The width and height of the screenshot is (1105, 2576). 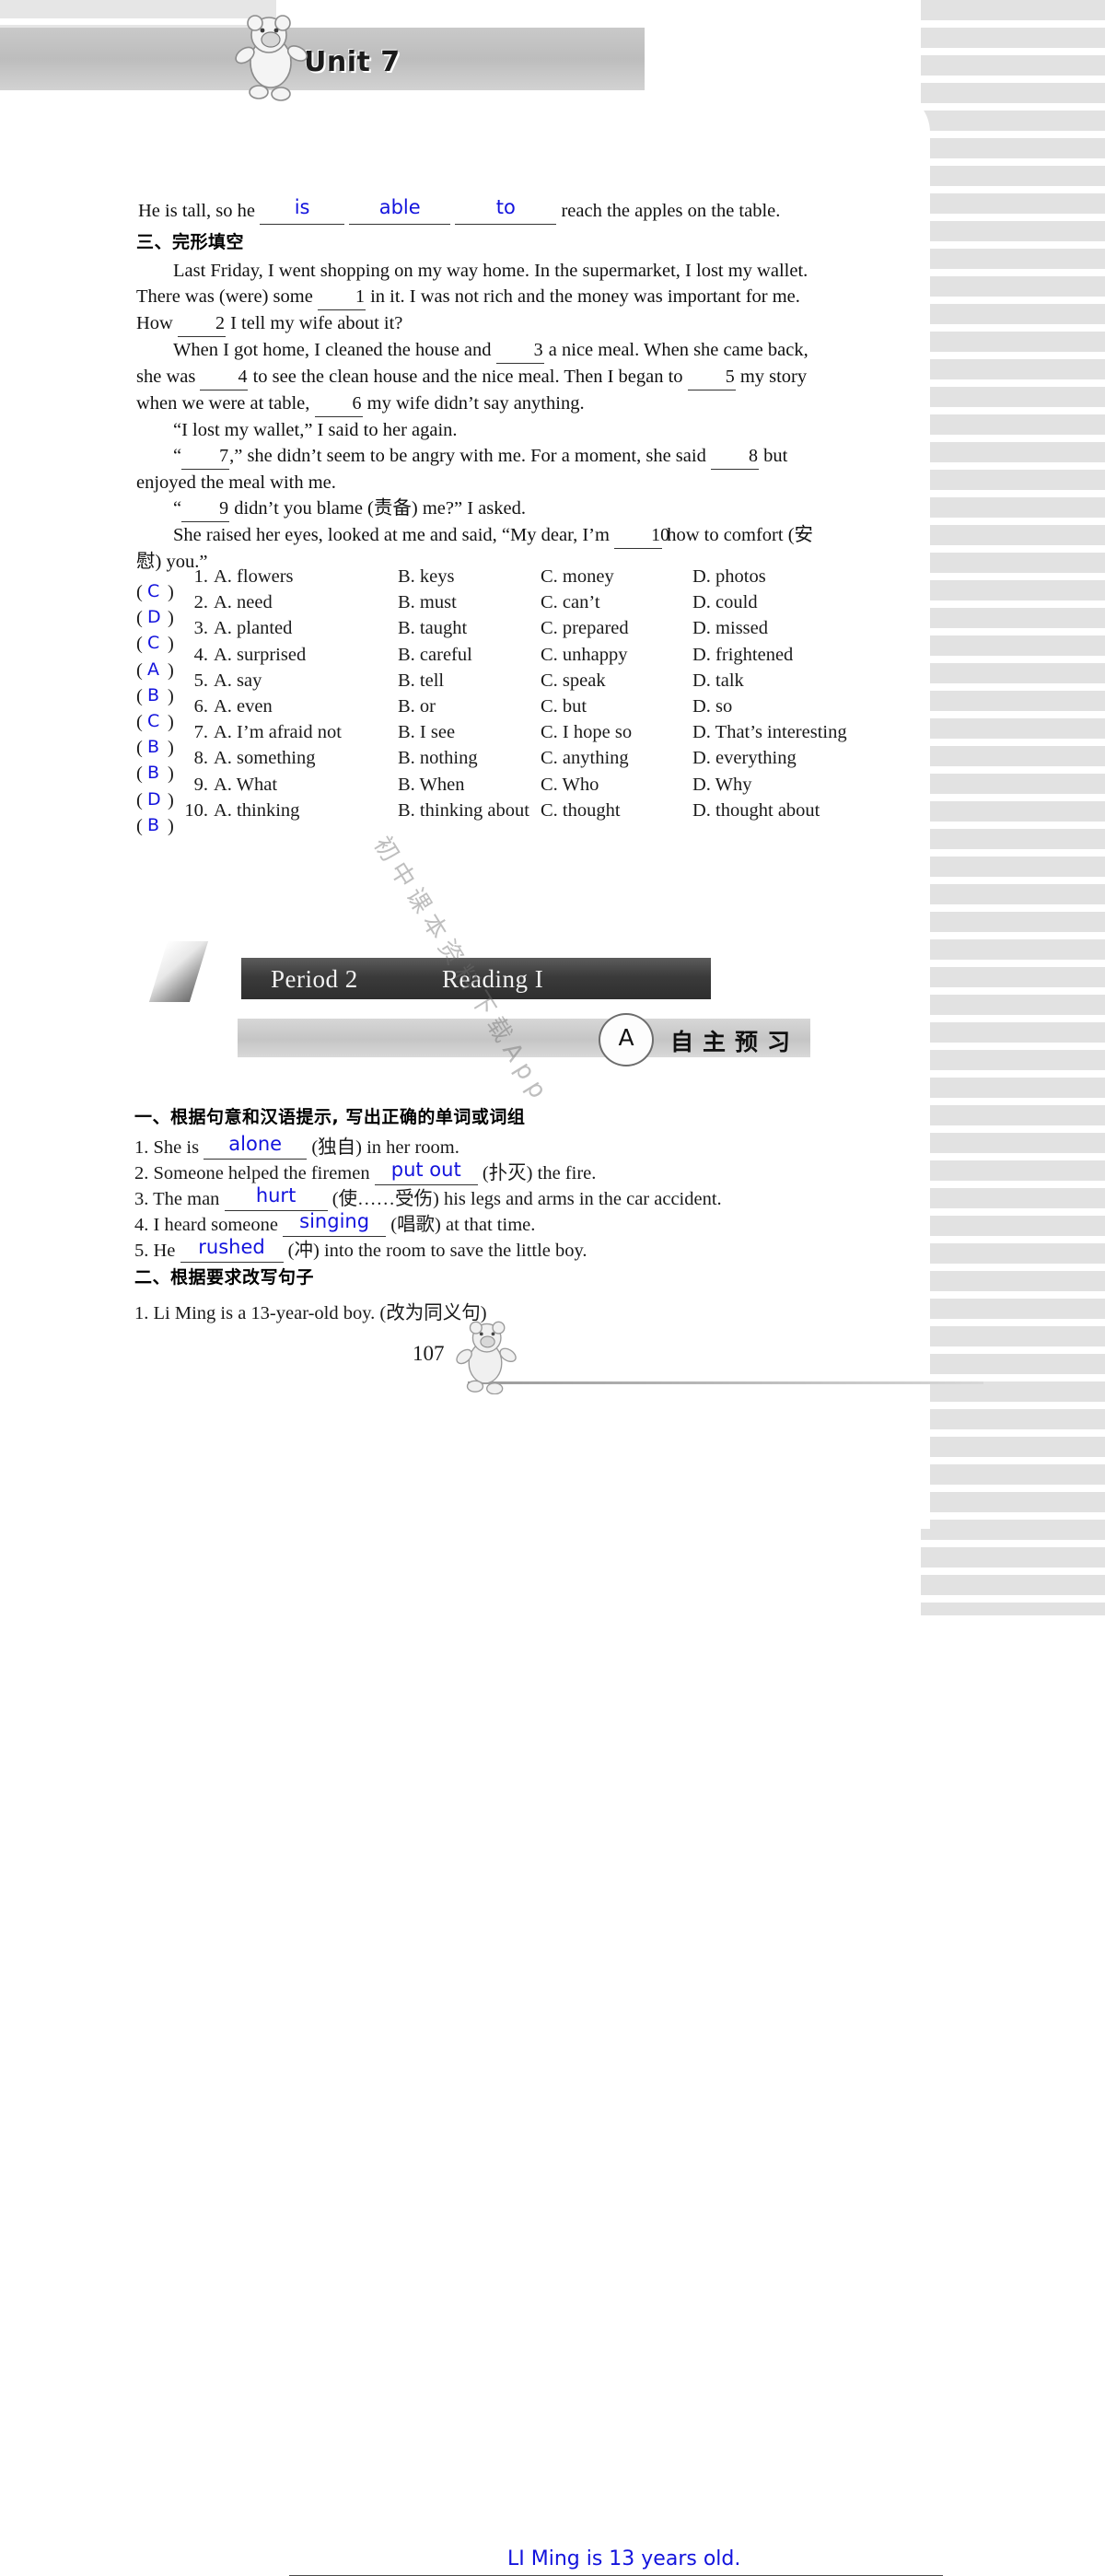 I want to click on carryover-suffix: reach the apples on the table., so click(x=671, y=211).